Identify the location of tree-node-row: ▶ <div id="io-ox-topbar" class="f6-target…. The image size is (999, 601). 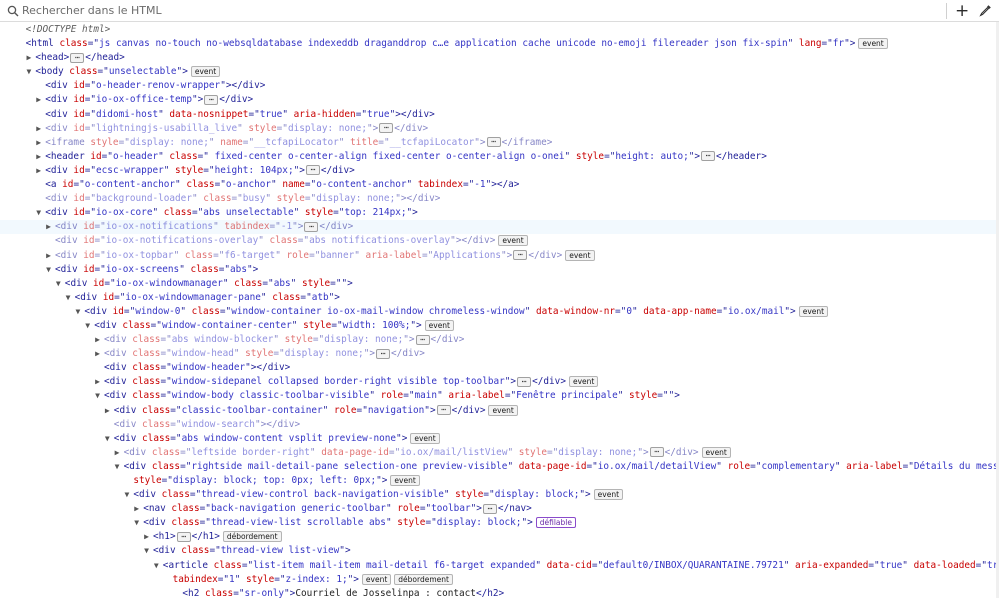
(499, 256).